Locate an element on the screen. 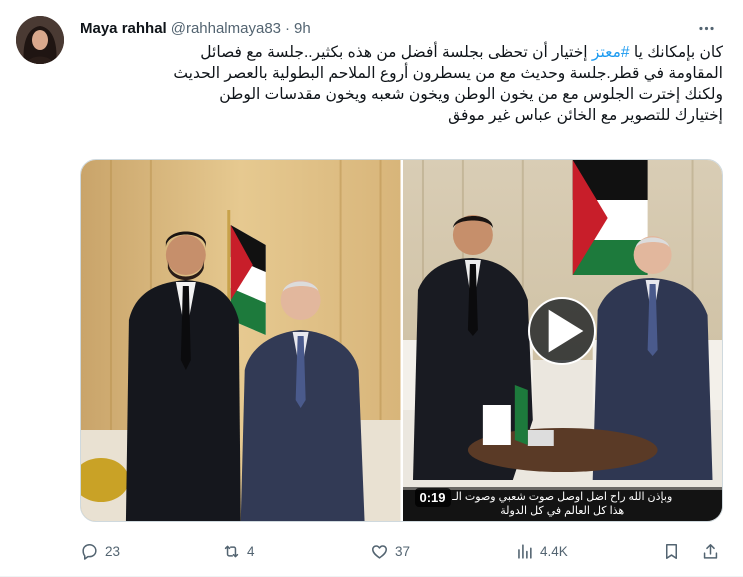 This screenshot has height=577, width=743. like-count: 37 is located at coordinates (403, 551).